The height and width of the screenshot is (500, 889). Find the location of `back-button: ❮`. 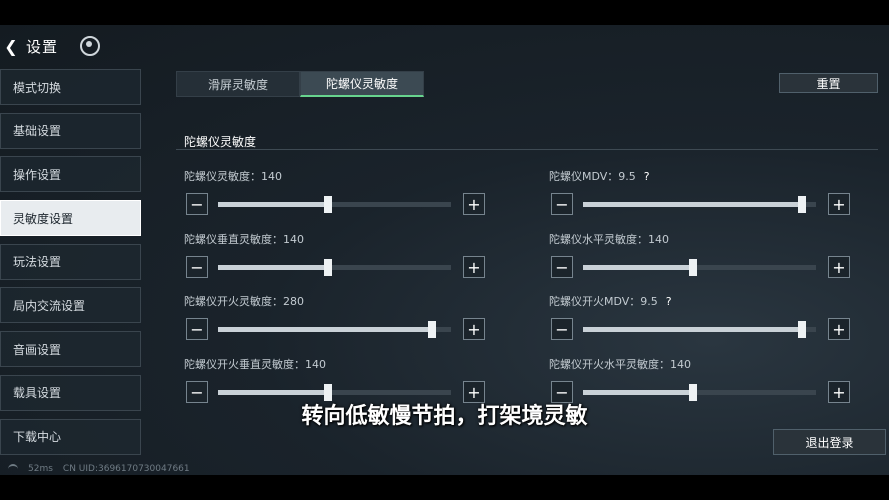

back-button: ❮ is located at coordinates (11, 46).